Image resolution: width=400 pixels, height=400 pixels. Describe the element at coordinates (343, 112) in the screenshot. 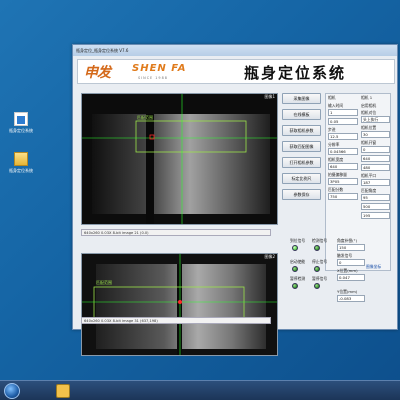

I see `form-field: 1` at that location.